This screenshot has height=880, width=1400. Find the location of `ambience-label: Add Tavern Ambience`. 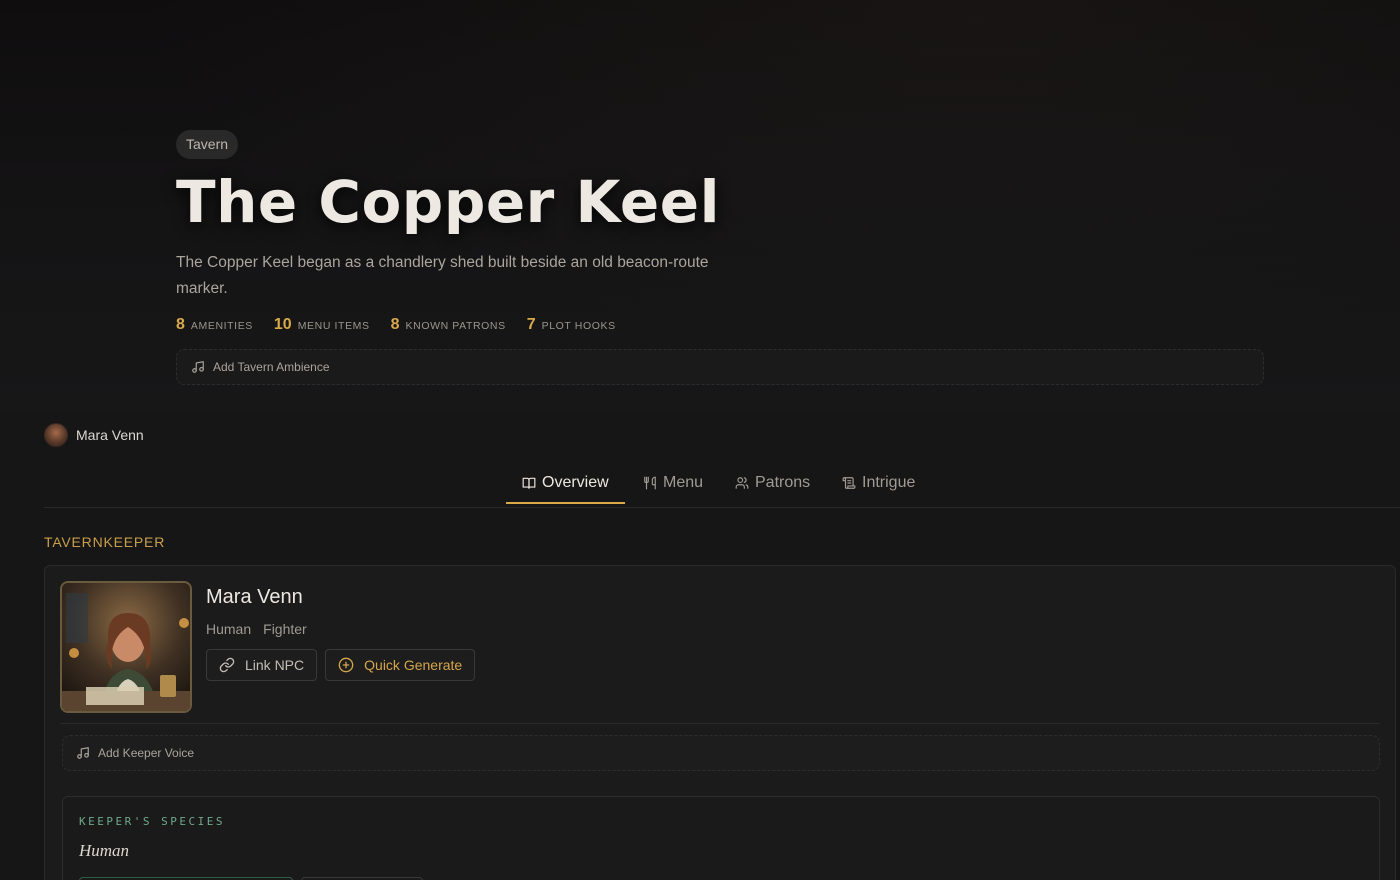

ambience-label: Add Tavern Ambience is located at coordinates (271, 367).